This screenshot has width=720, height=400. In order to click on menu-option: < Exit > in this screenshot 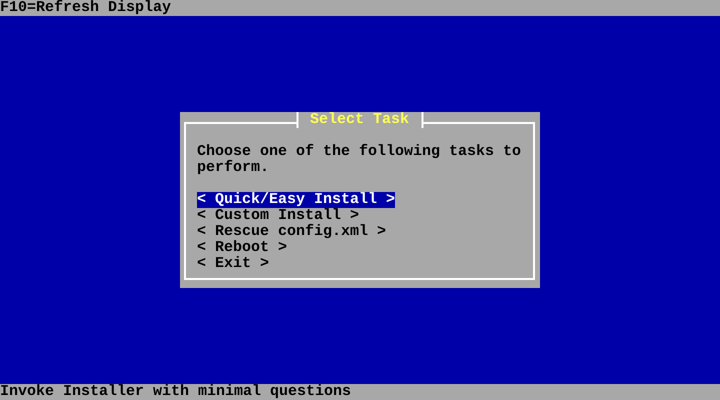, I will do `click(233, 264)`.